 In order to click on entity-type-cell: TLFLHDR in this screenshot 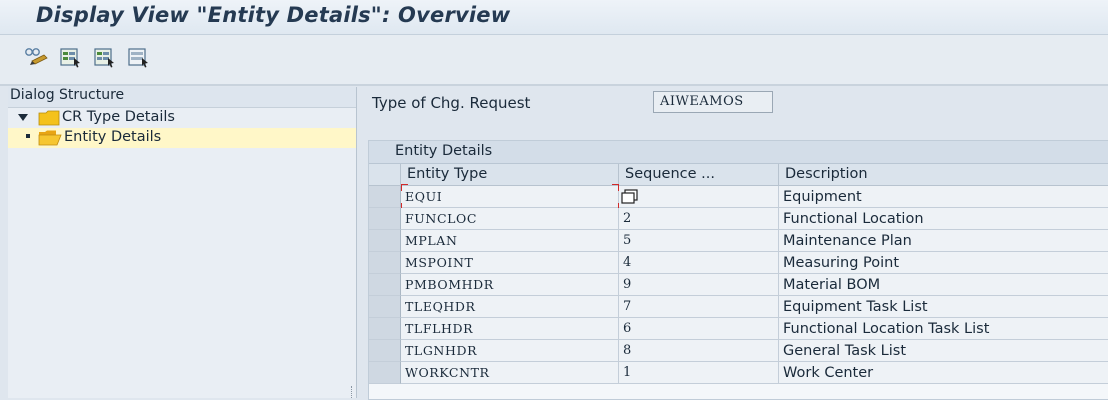, I will do `click(510, 329)`.